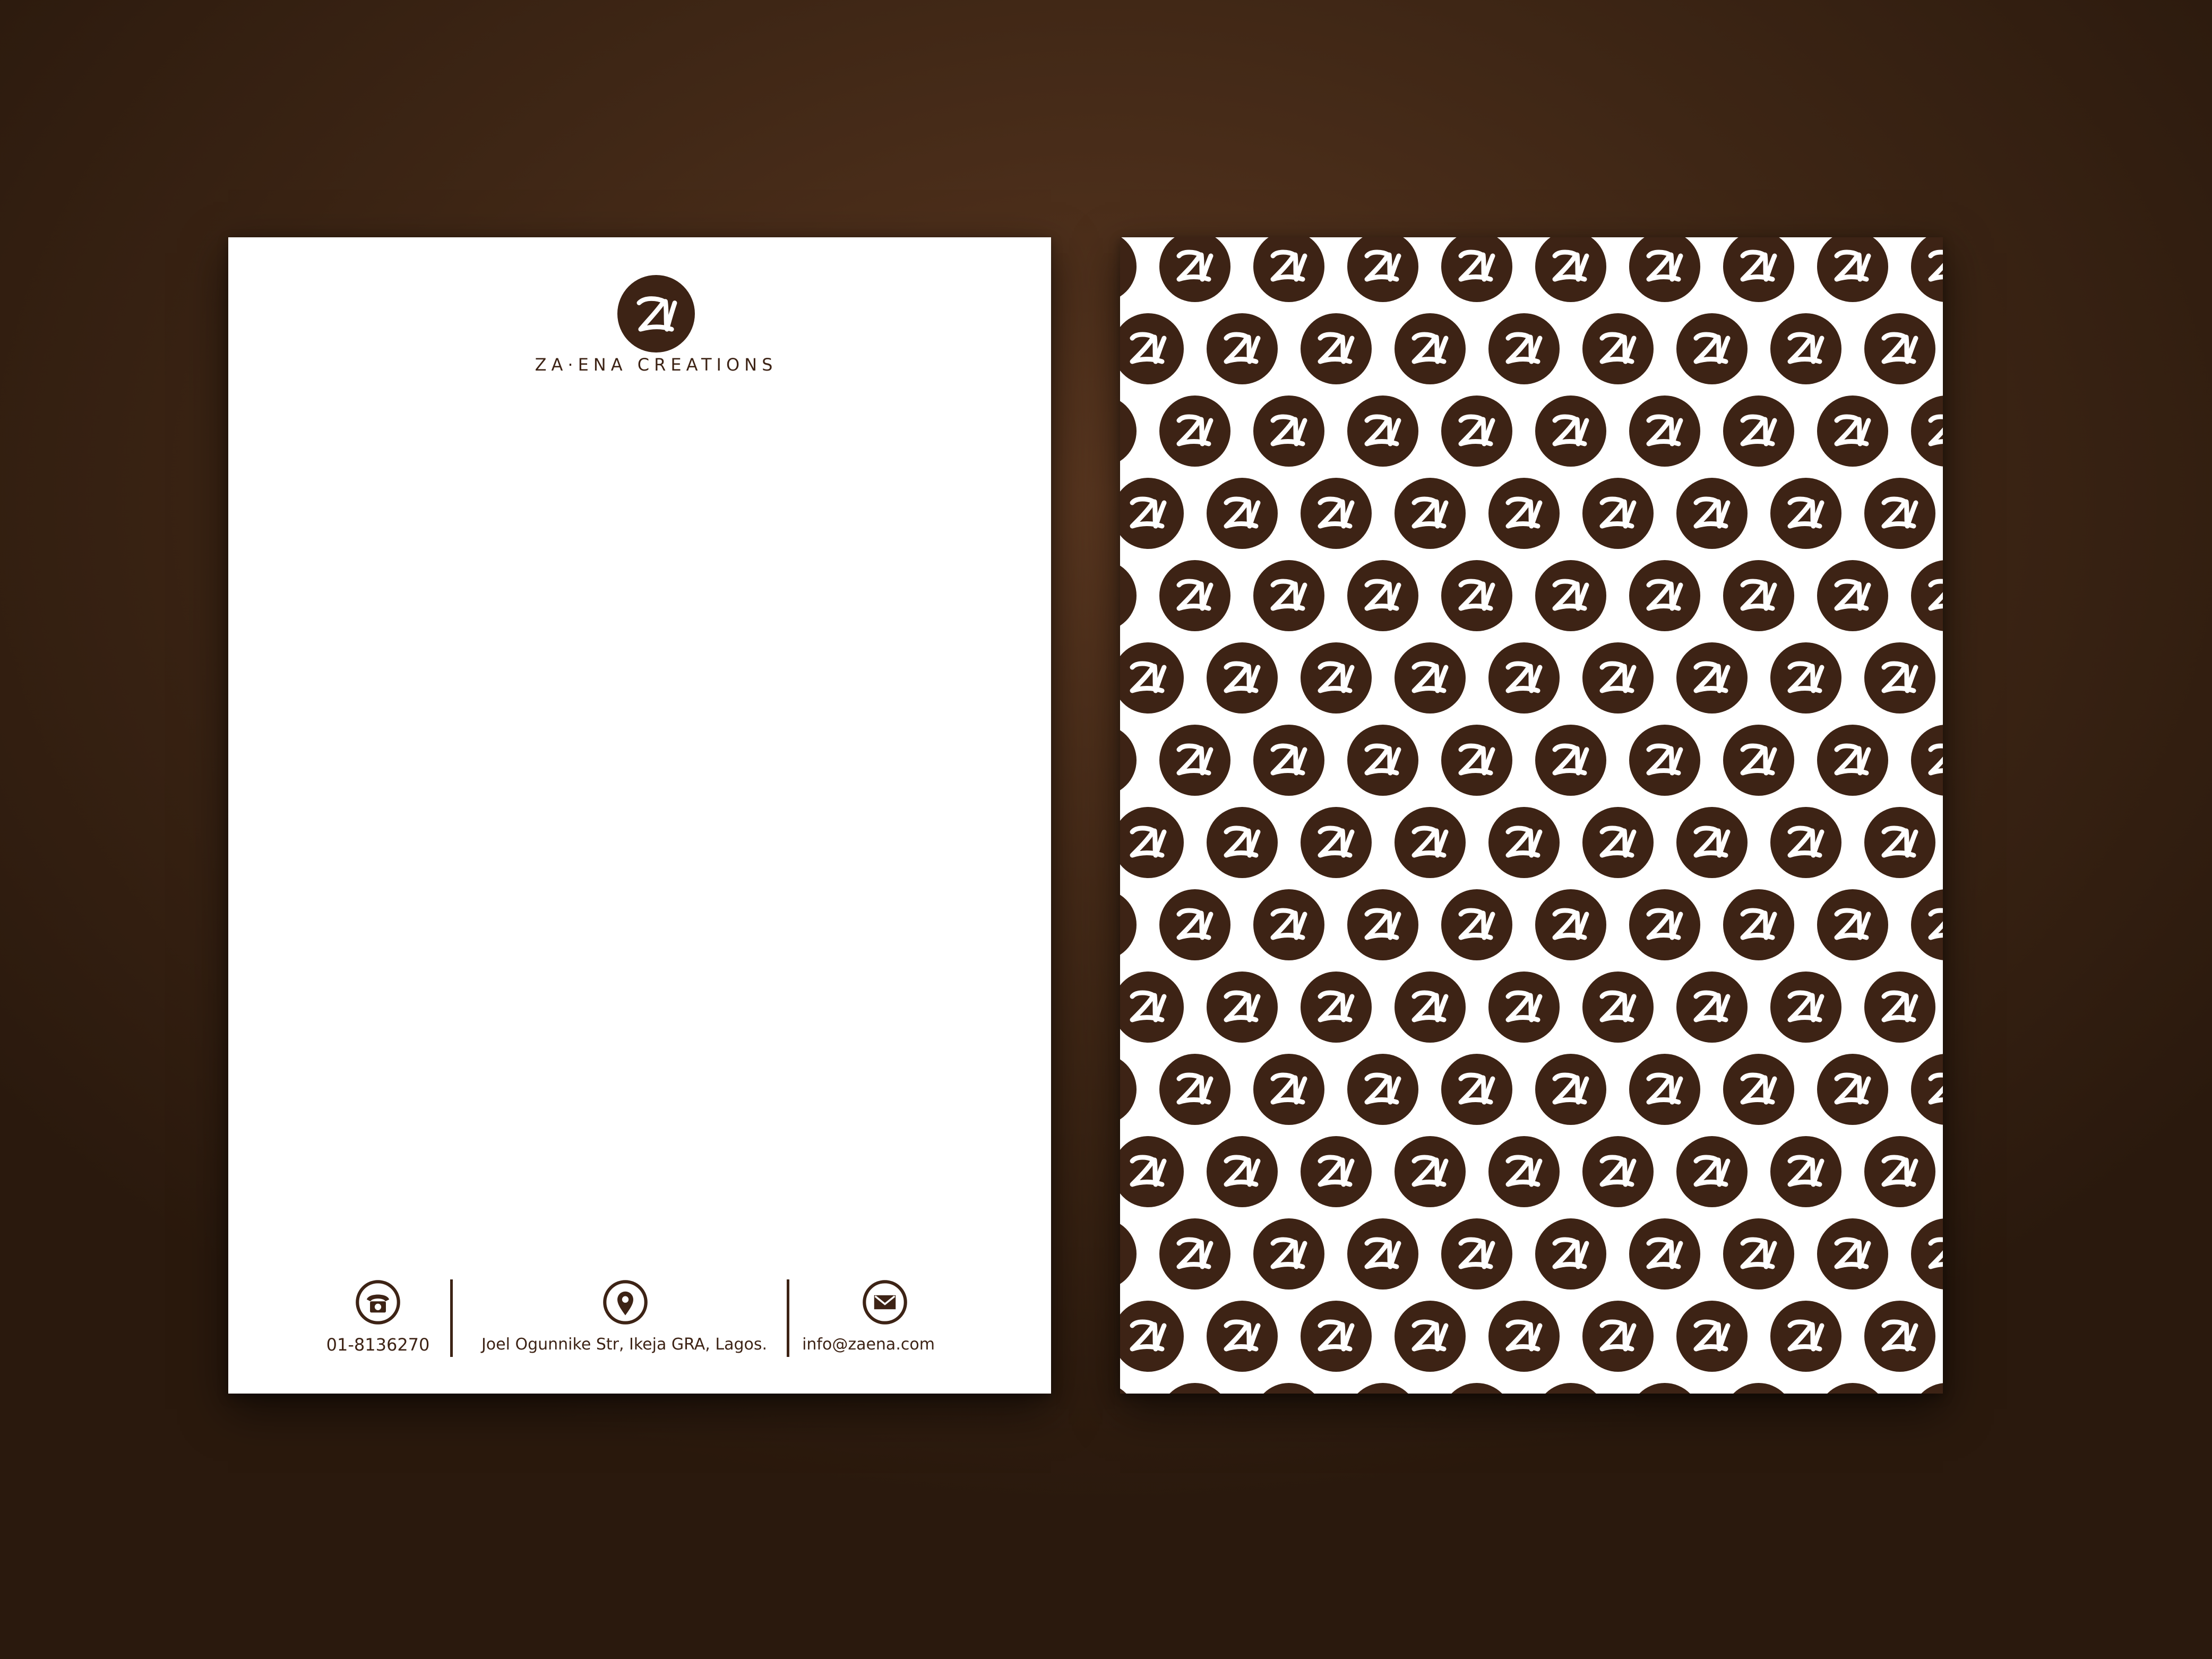  Describe the element at coordinates (378, 1345) in the screenshot. I see `phone-number: 01-8136270` at that location.